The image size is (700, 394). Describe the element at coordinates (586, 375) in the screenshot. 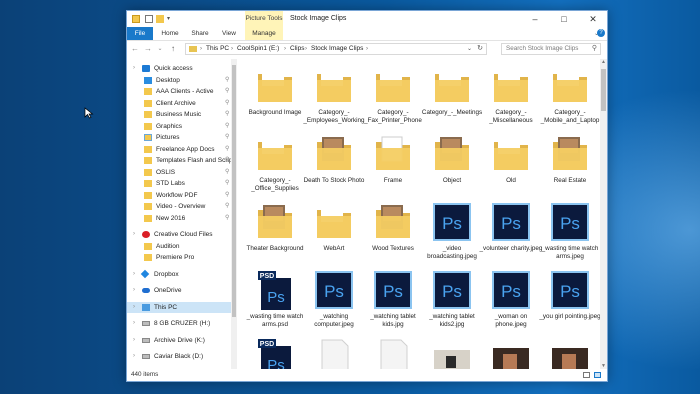

I see `details-view-icon` at that location.